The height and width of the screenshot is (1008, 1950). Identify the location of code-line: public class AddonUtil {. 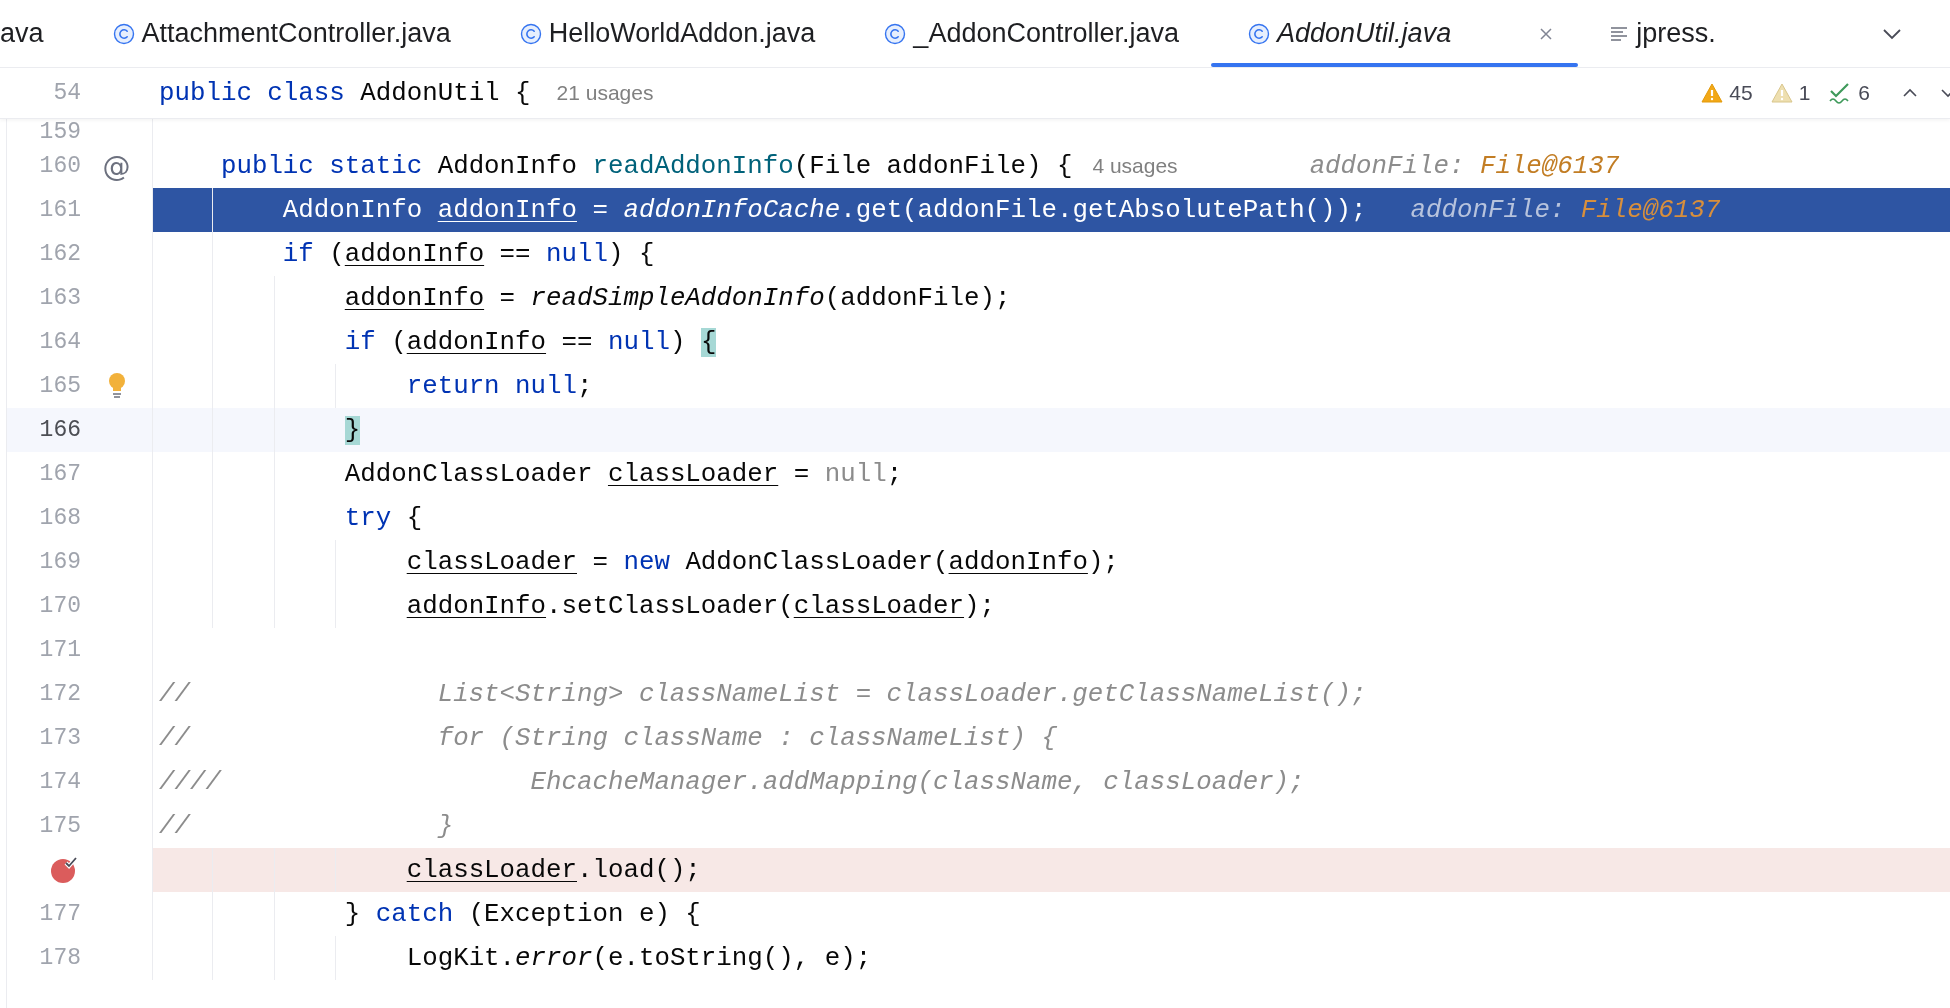
(345, 93).